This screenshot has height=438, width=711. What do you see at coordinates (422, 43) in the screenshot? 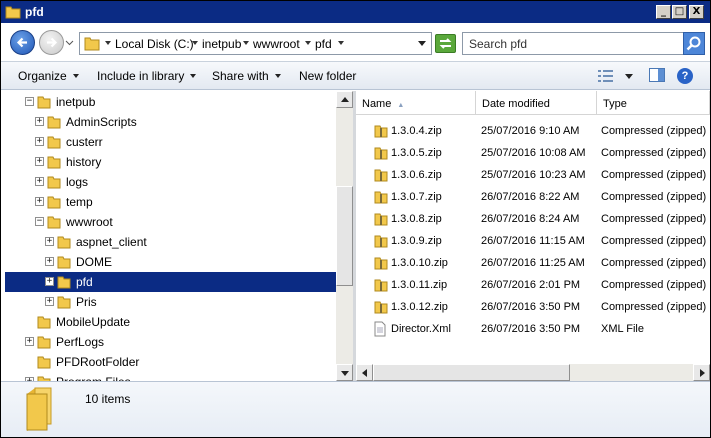
I see `address-history-dropdown` at bounding box center [422, 43].